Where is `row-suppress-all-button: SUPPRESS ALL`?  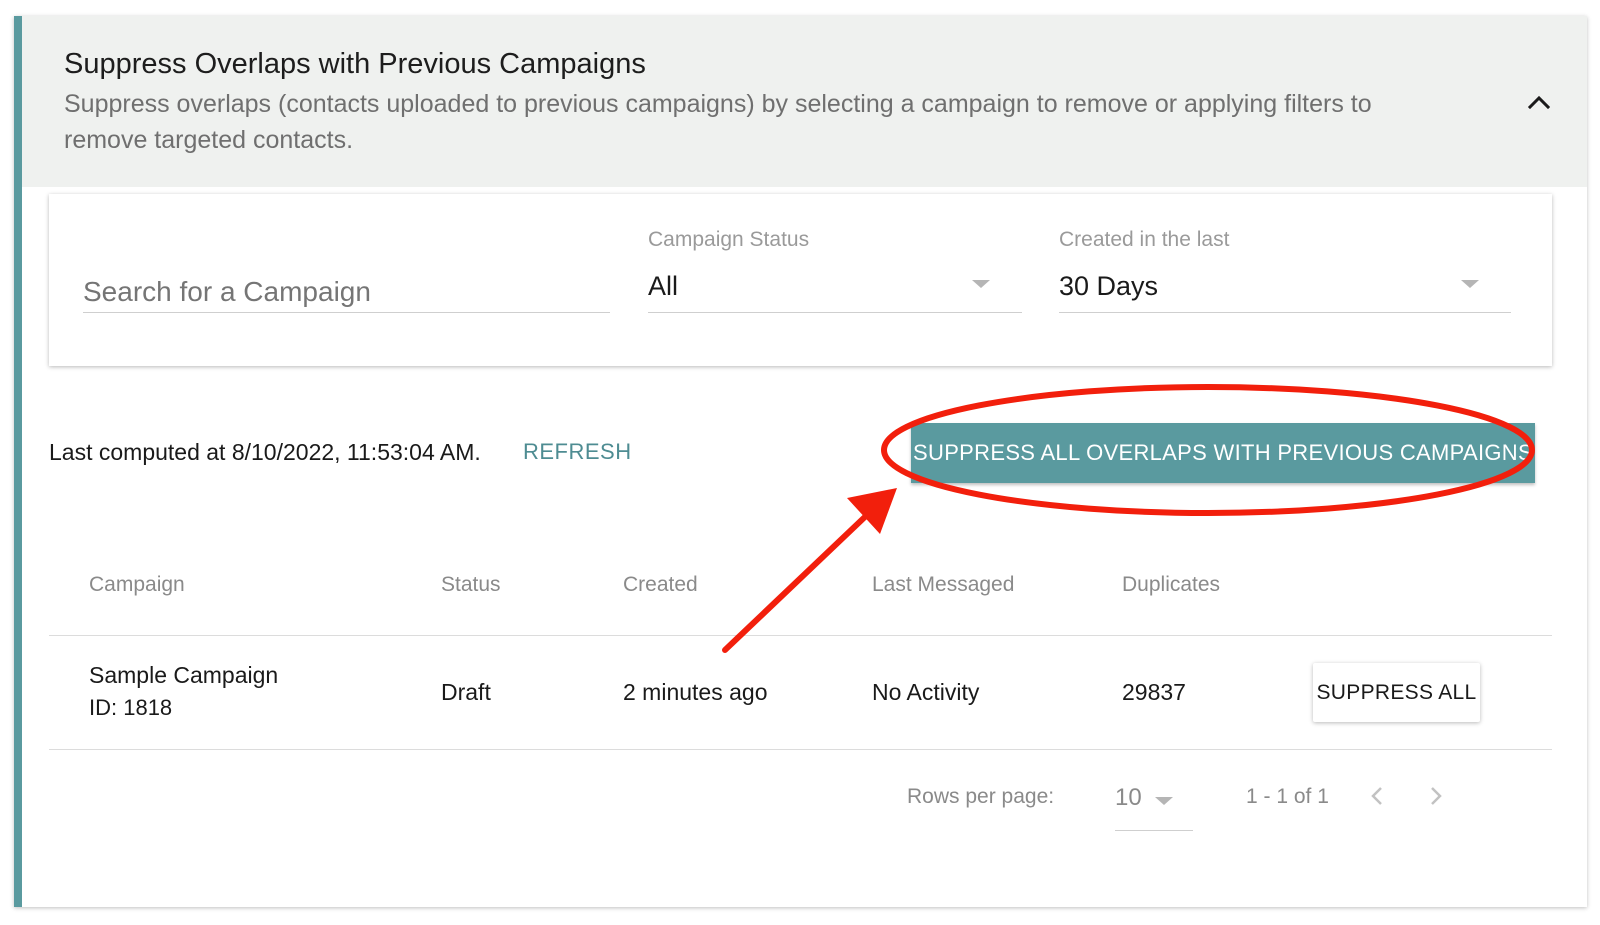 row-suppress-all-button: SUPPRESS ALL is located at coordinates (1396, 692).